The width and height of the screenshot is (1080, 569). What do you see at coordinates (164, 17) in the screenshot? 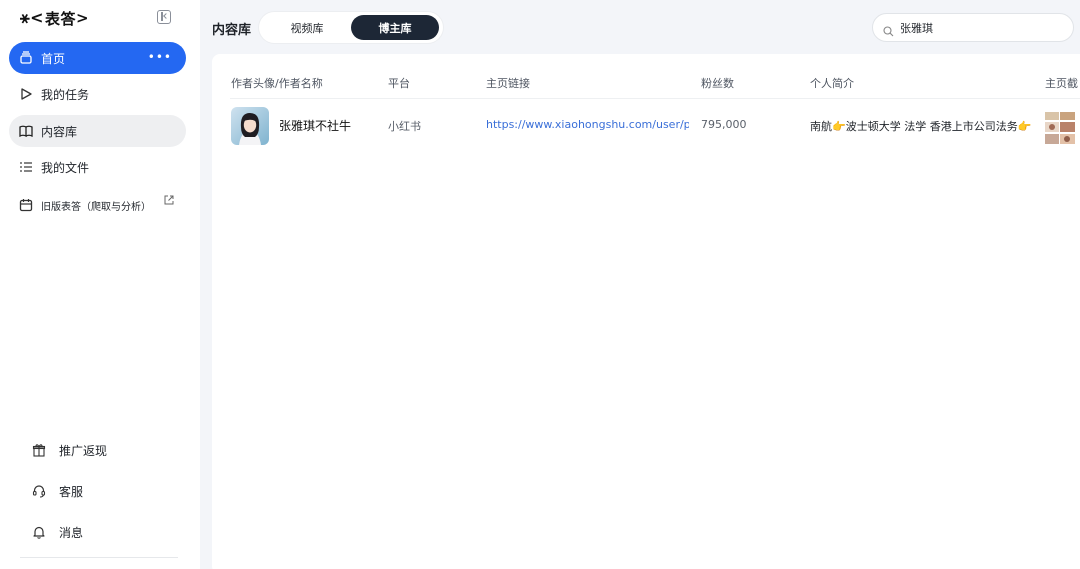
I see `collapse-sidebar-icon` at bounding box center [164, 17].